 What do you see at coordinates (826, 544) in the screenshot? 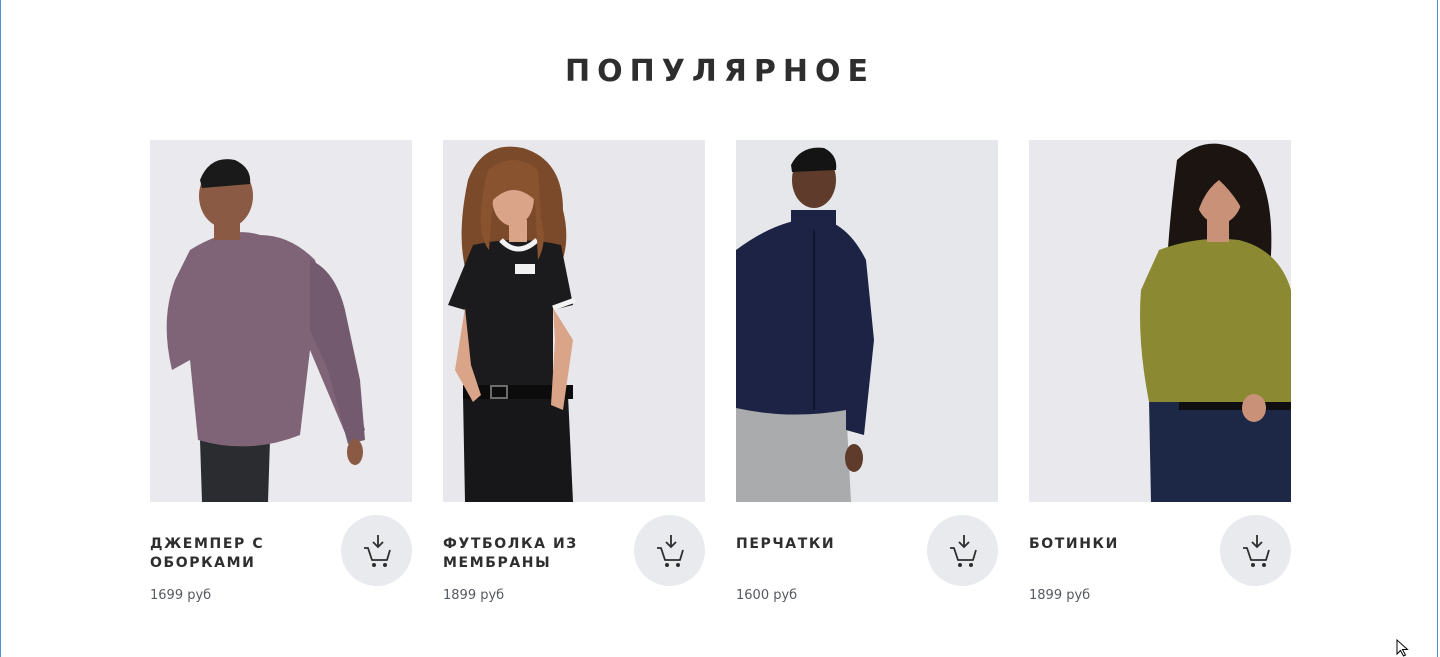
I see `product-name: ПЕРЧАТКИ` at bounding box center [826, 544].